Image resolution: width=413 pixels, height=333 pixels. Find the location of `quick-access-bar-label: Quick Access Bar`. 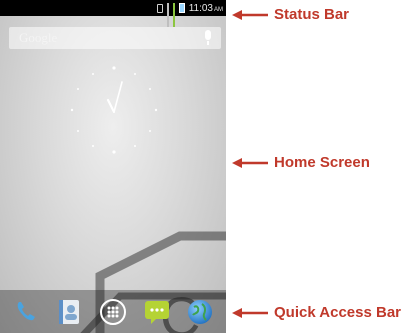

quick-access-bar-label: Quick Access Bar is located at coordinates (338, 312).